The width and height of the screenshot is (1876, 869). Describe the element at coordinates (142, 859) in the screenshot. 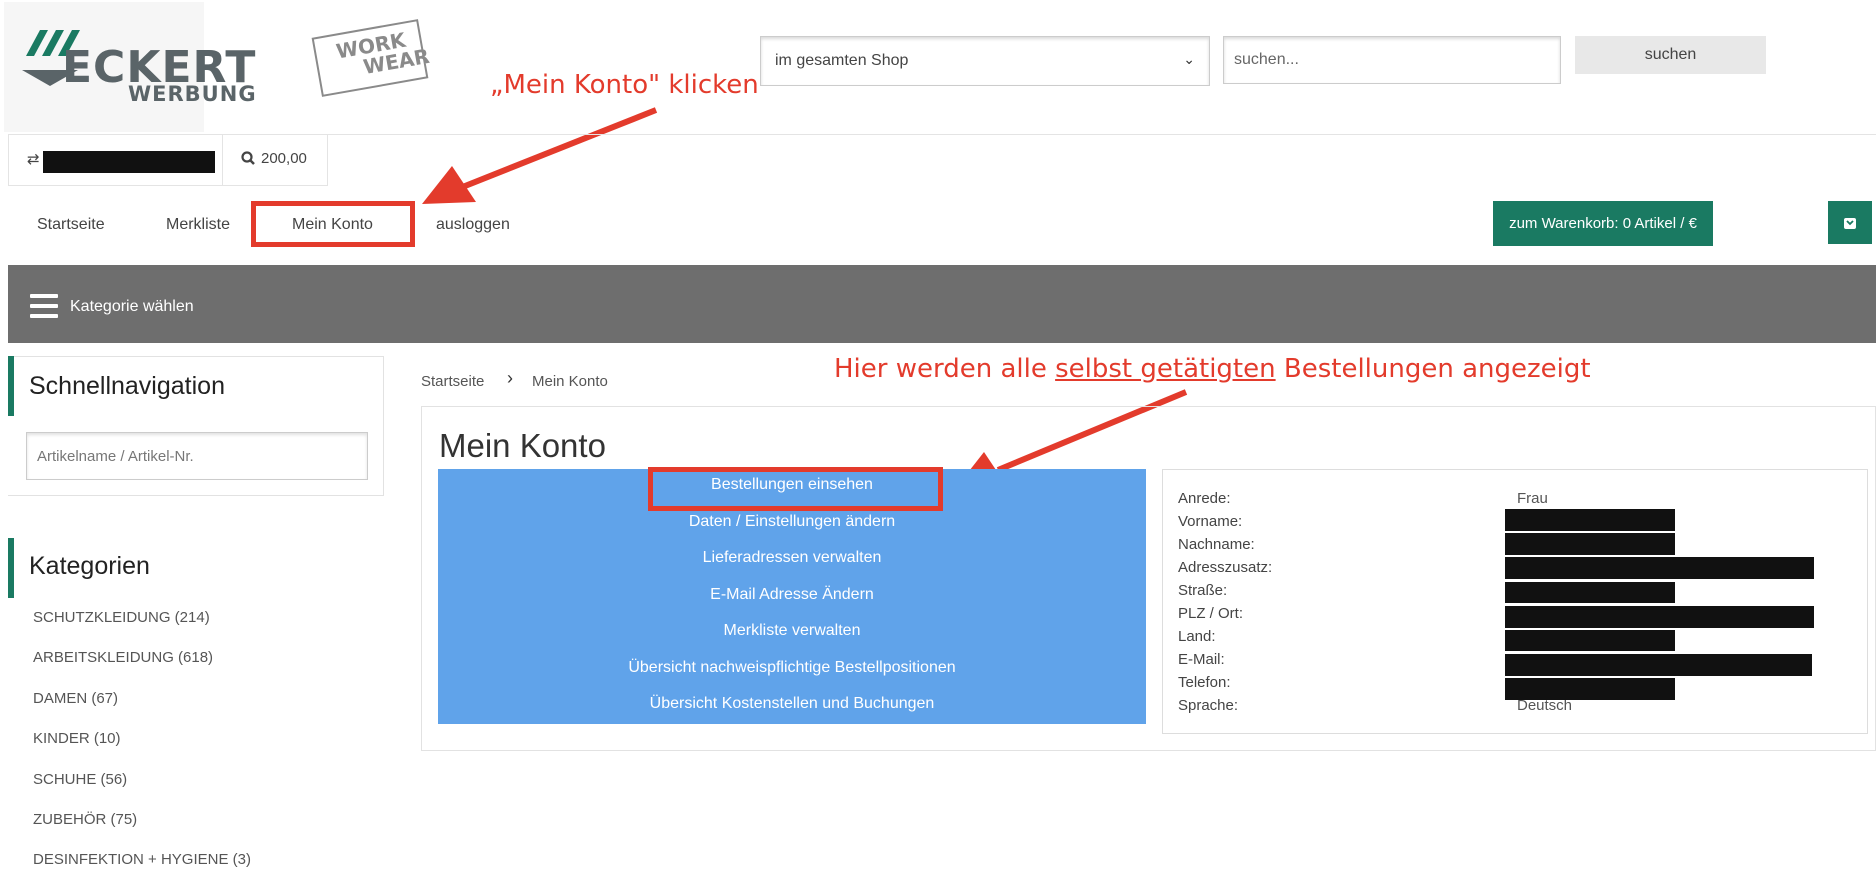

I see `category-link: DESINFEKTION + HYGIENE (3)` at that location.